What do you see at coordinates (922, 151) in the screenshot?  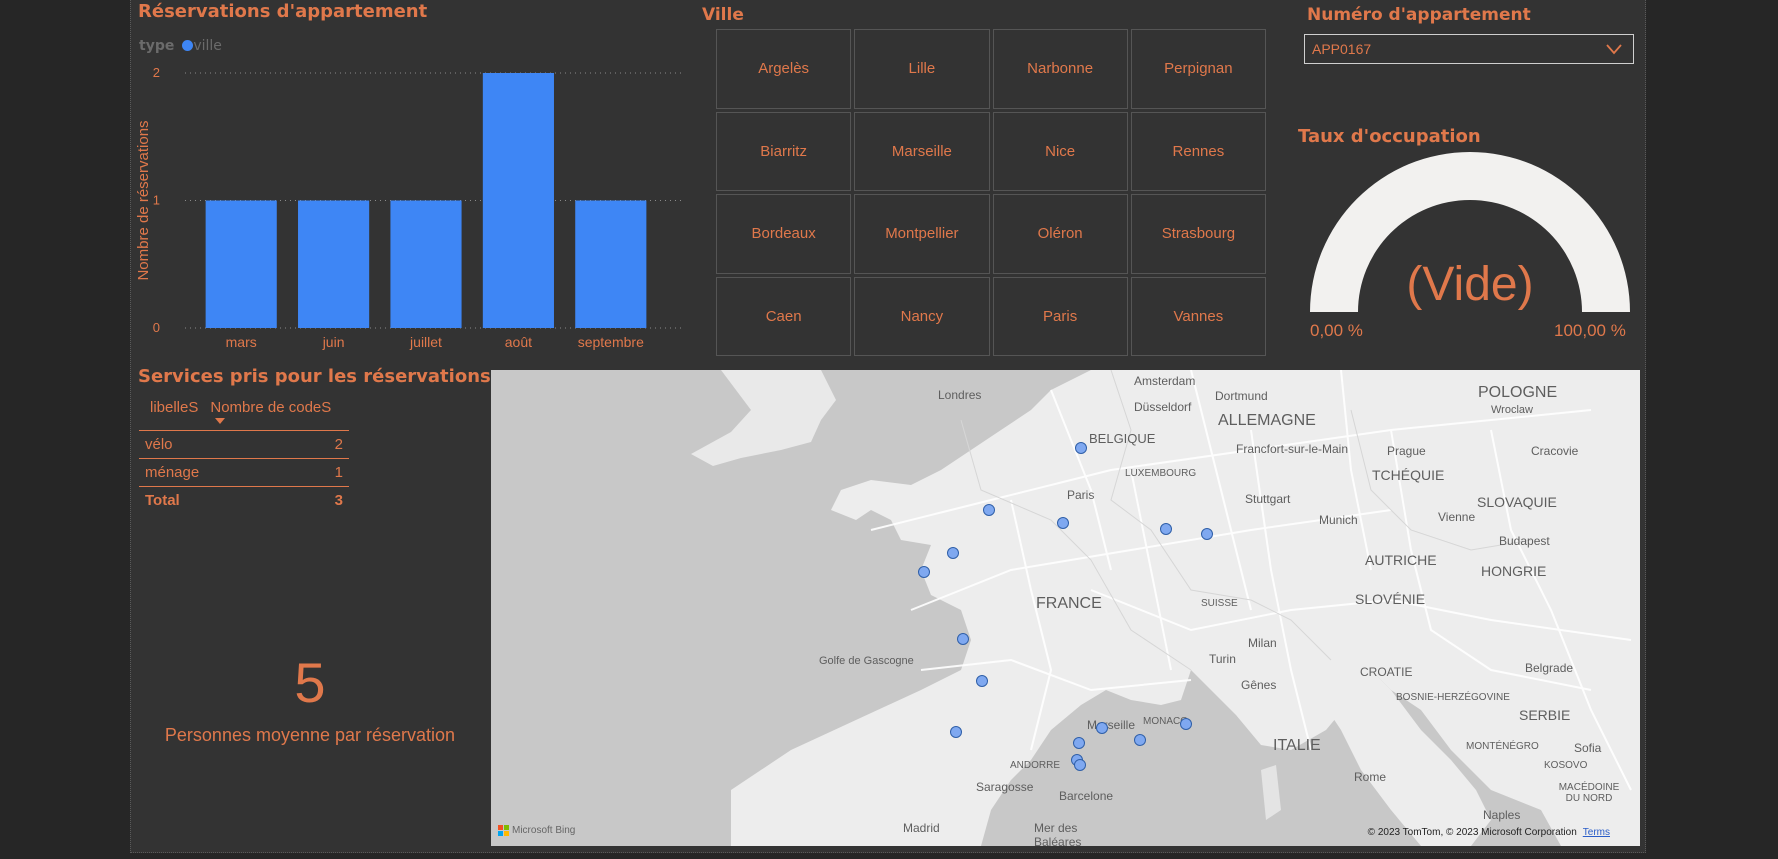 I see `ville-option: Marseille` at bounding box center [922, 151].